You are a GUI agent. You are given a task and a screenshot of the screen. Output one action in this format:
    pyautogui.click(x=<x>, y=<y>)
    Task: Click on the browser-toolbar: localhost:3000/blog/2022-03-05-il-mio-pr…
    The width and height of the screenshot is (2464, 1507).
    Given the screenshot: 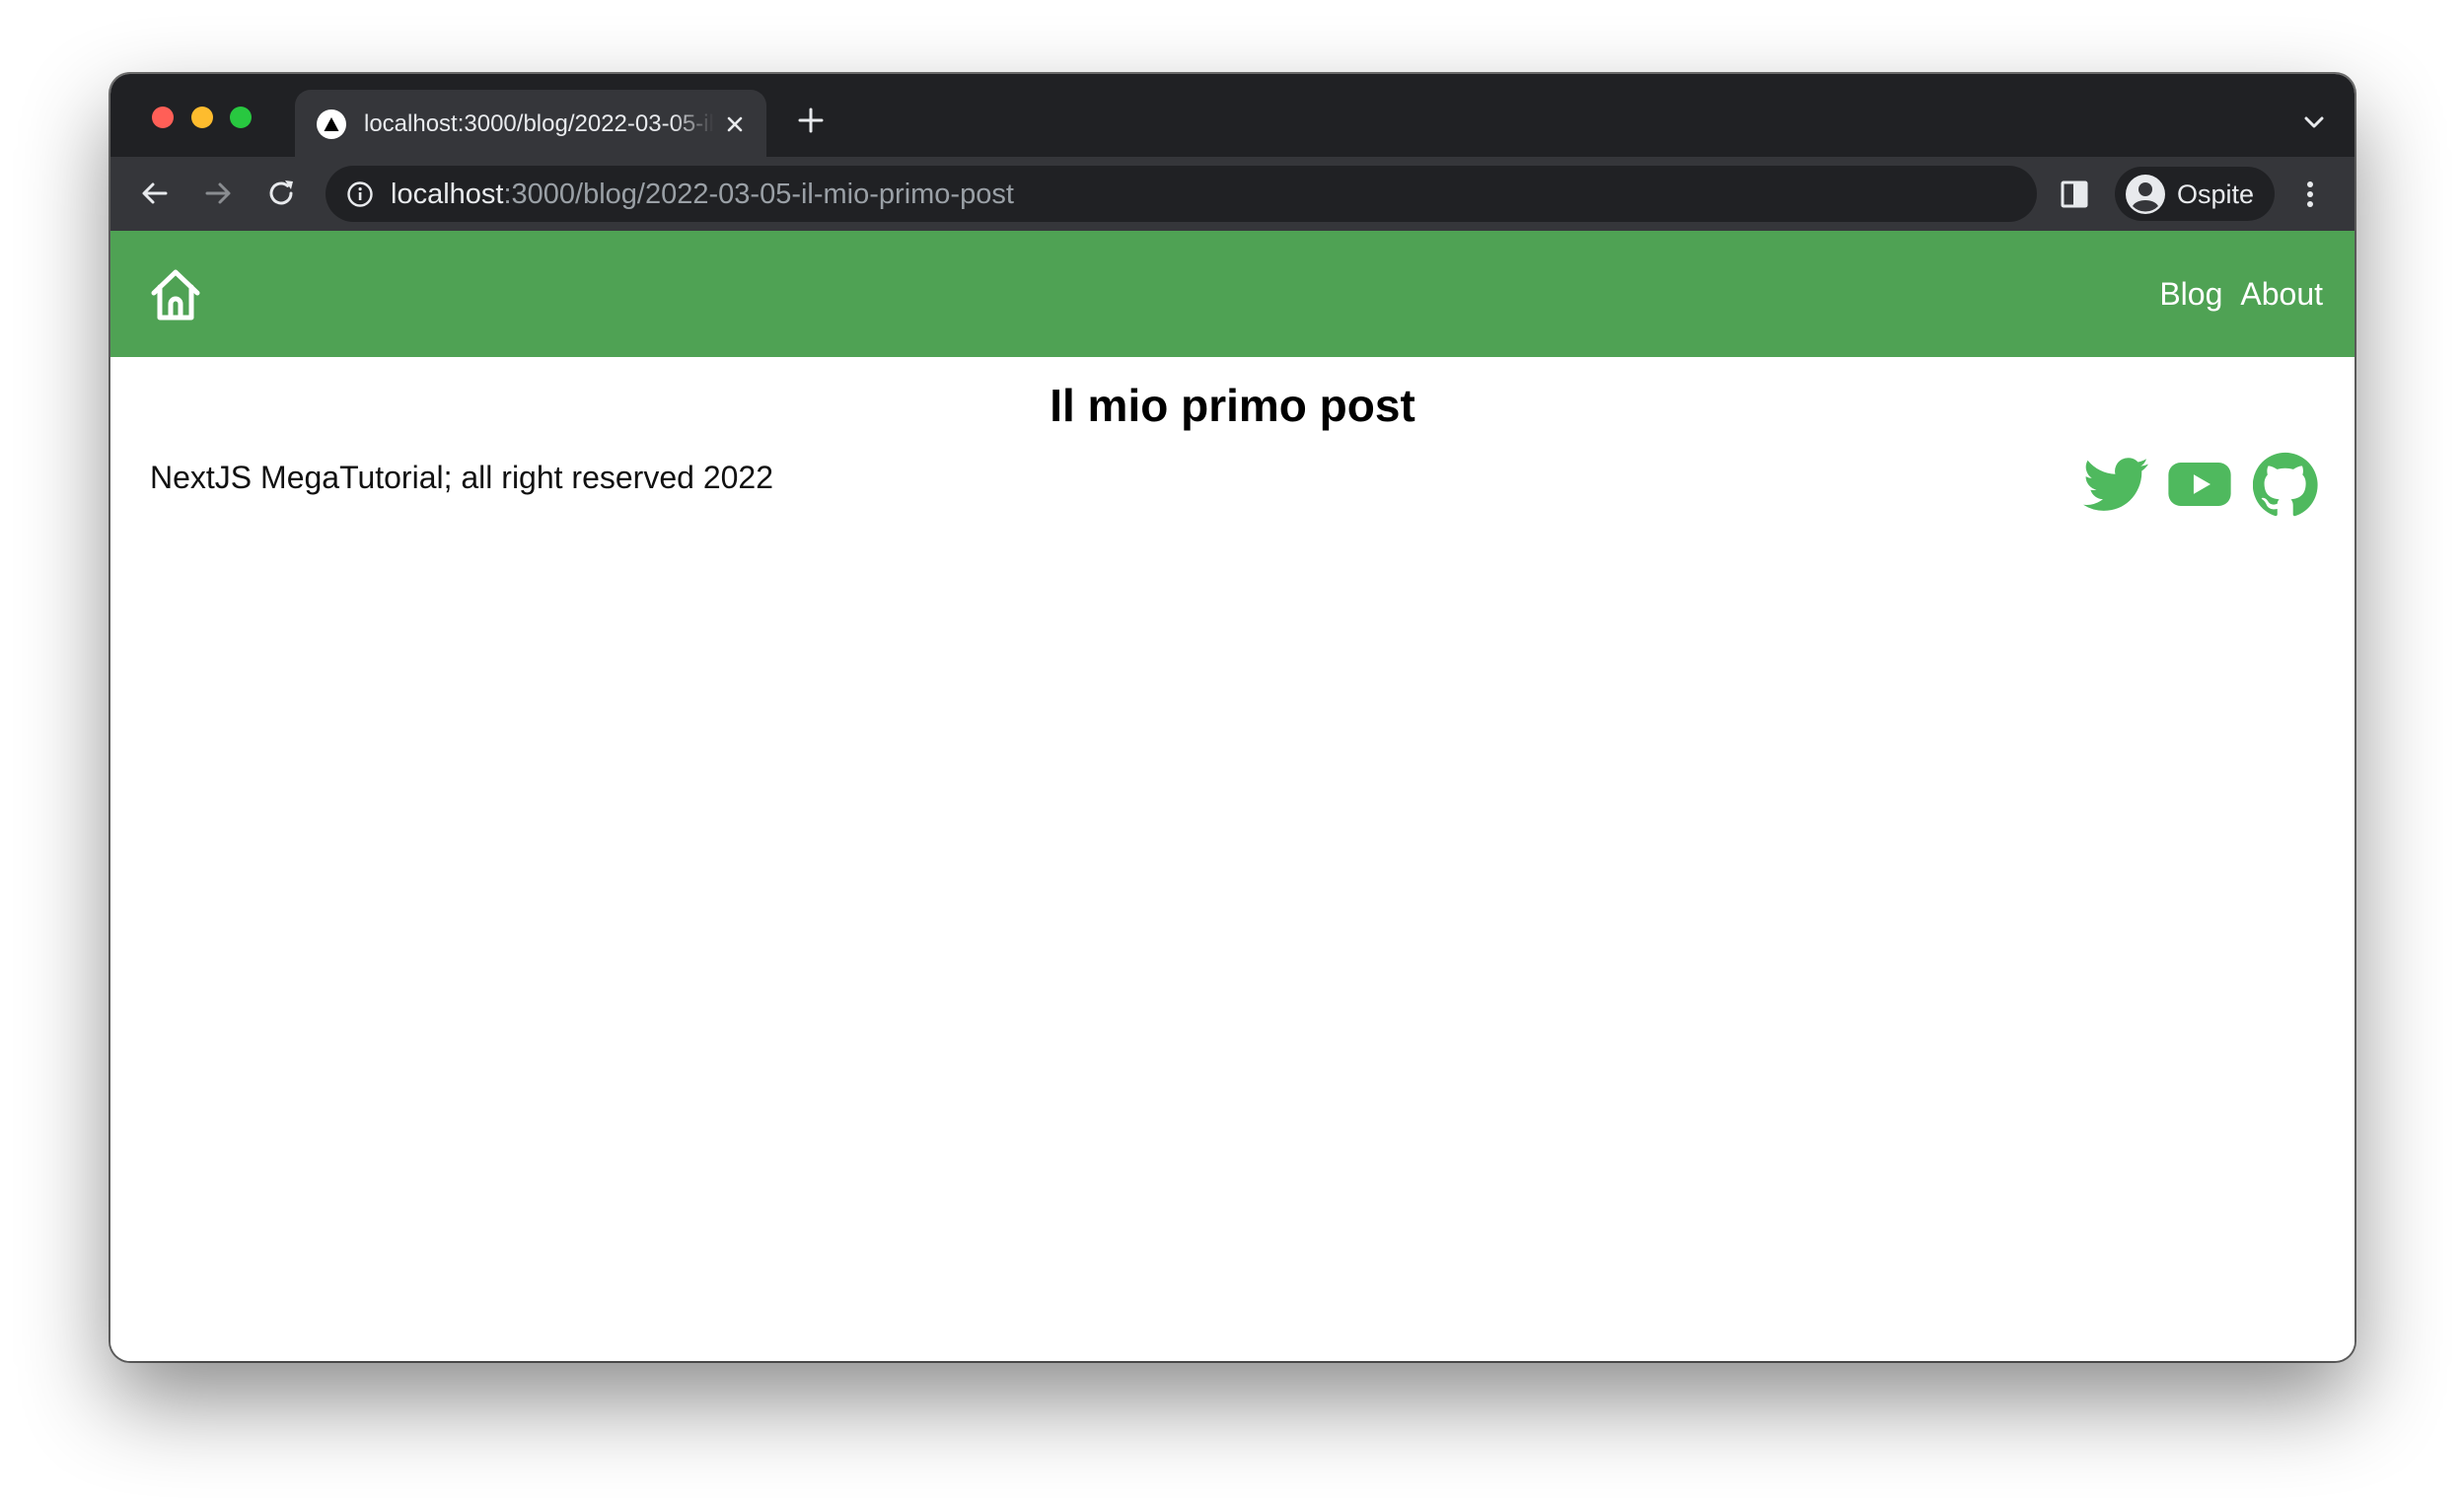 What is the action you would take?
    pyautogui.click(x=1232, y=194)
    